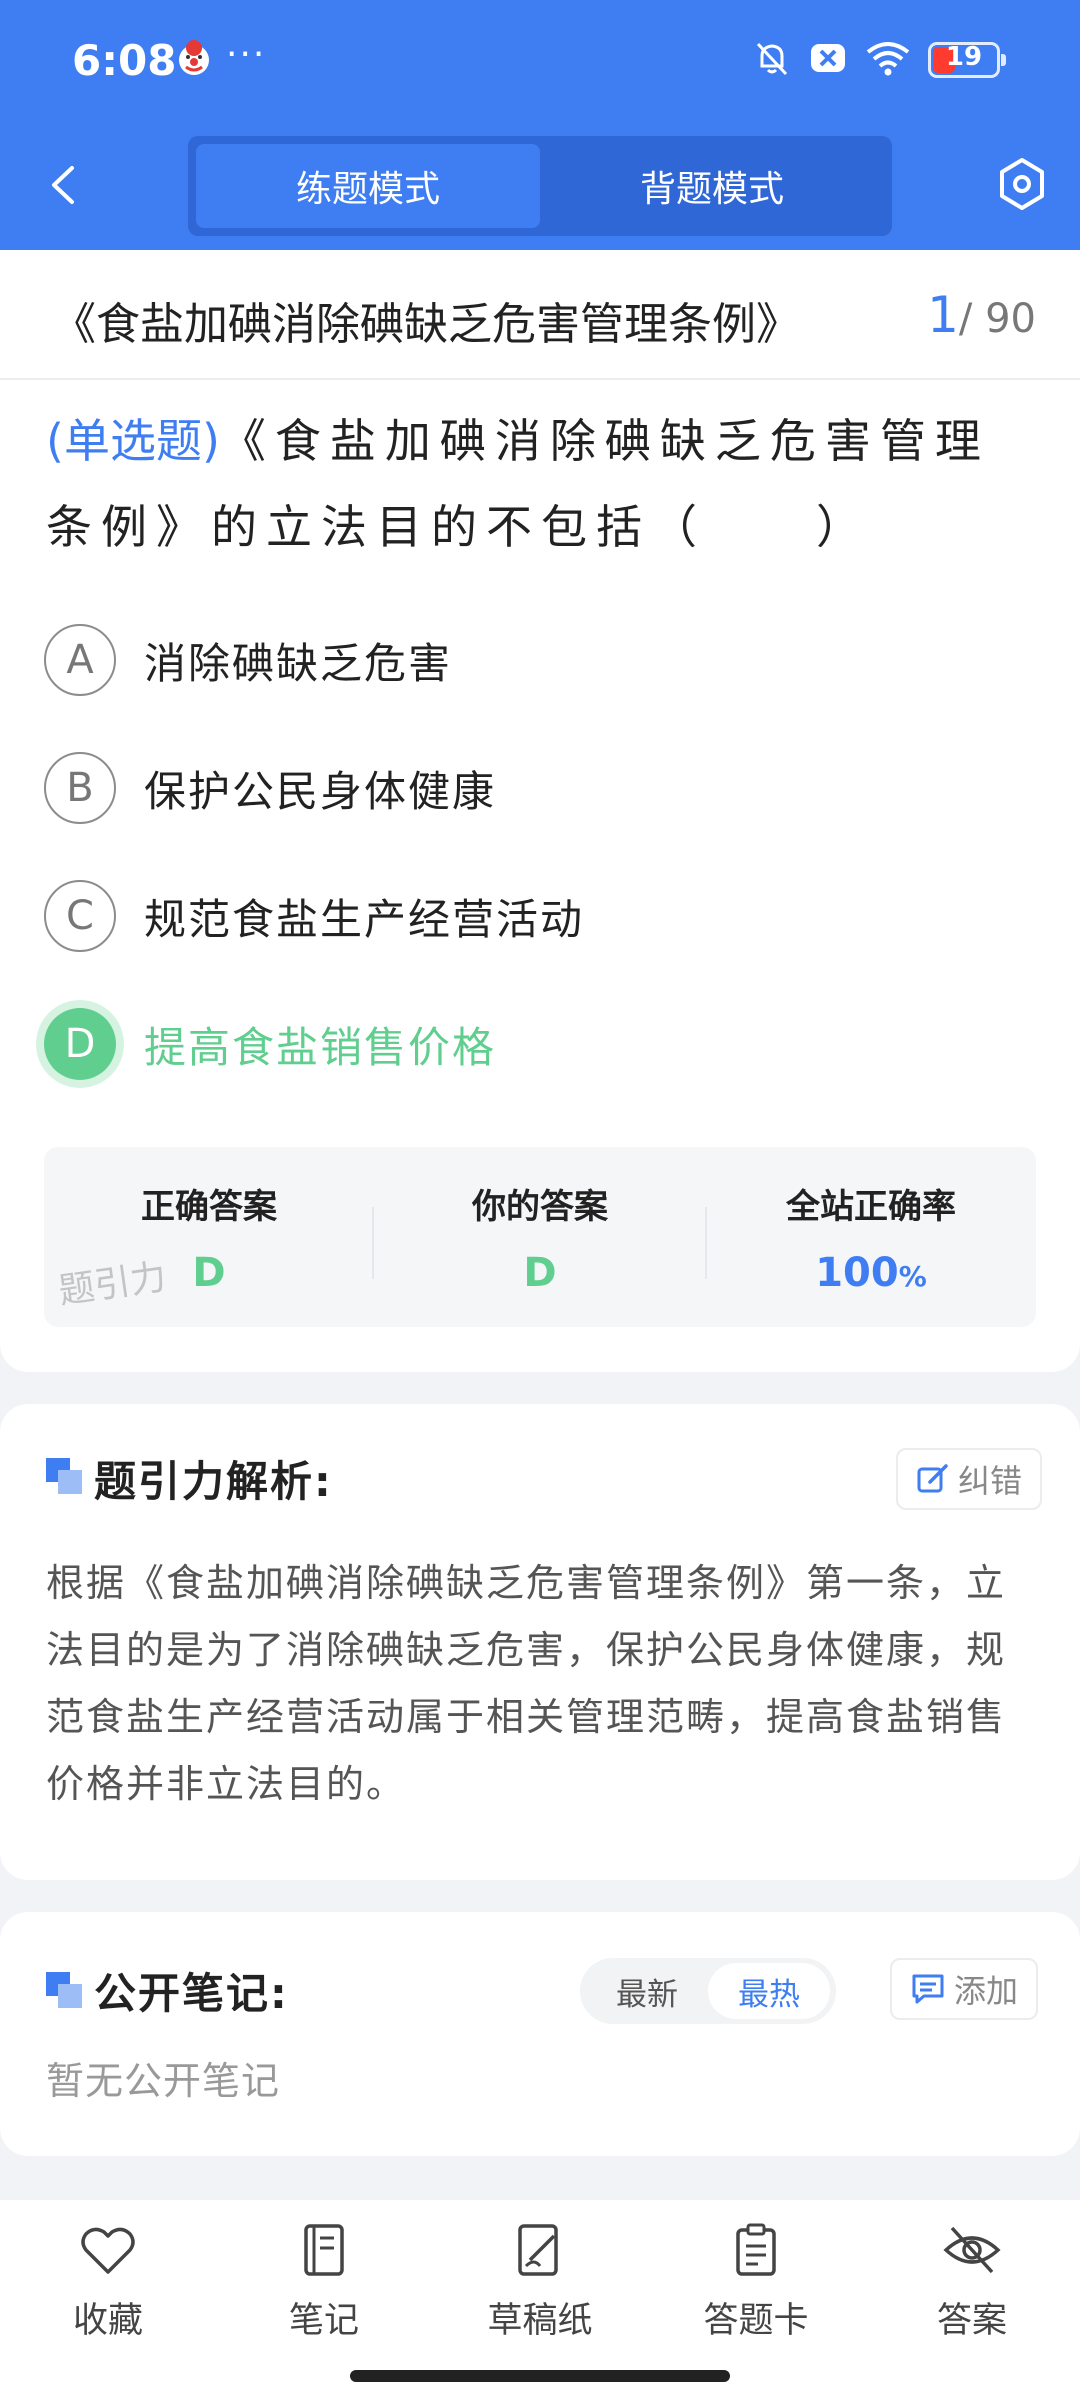  What do you see at coordinates (990, 1481) in the screenshot?
I see `report-error-label: 纠错` at bounding box center [990, 1481].